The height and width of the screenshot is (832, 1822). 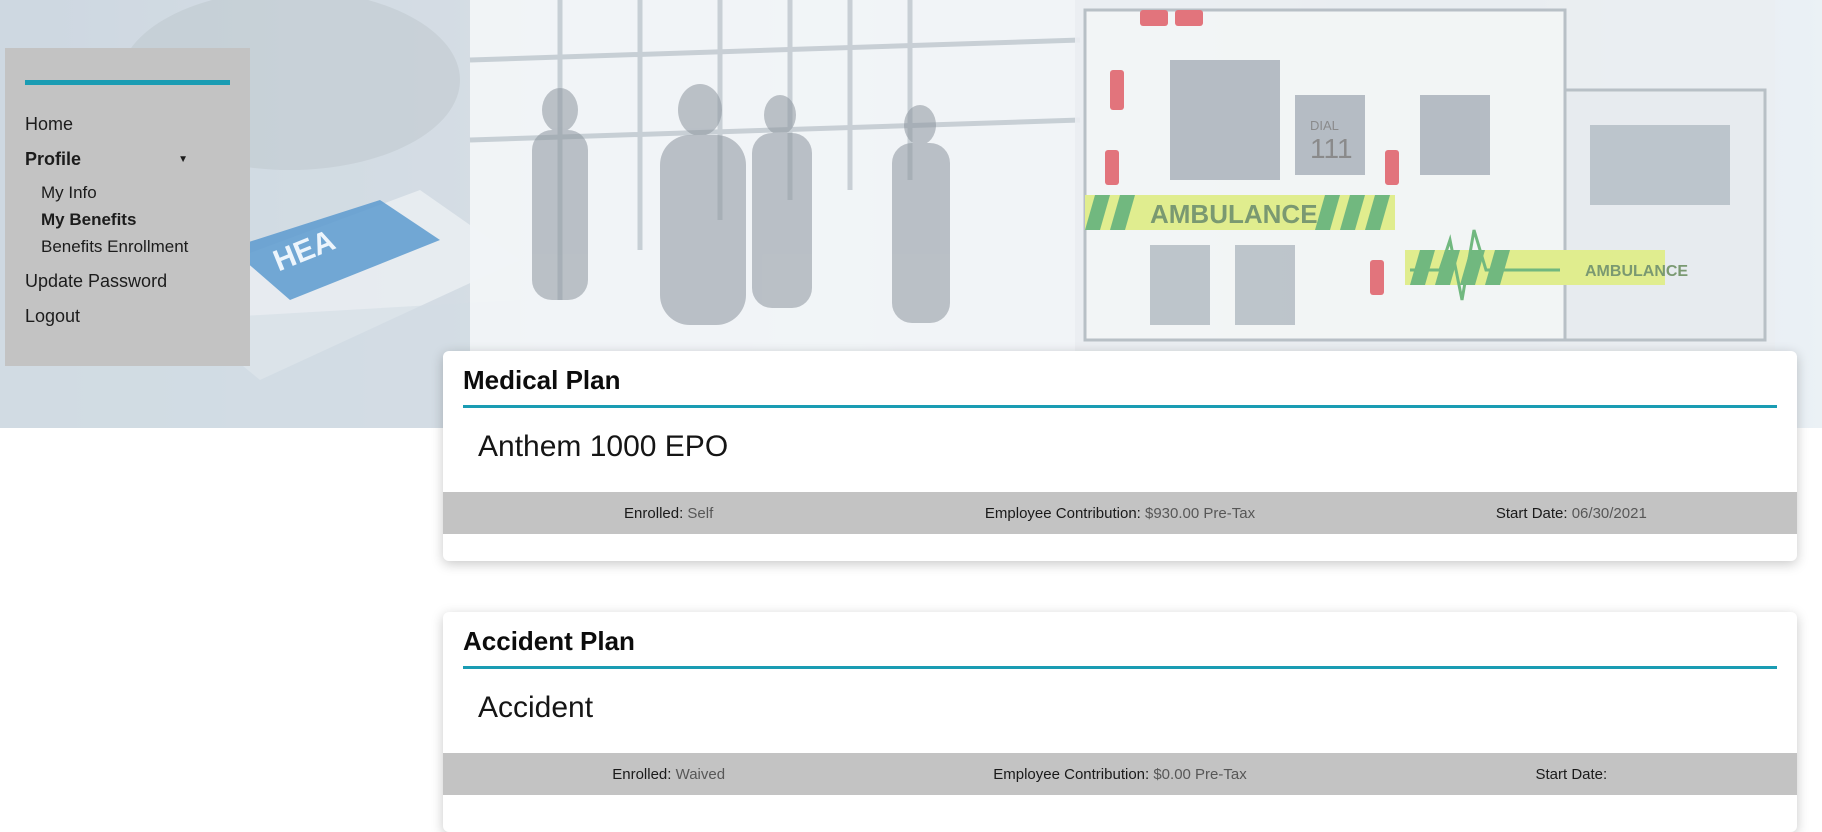 What do you see at coordinates (1200, 774) in the screenshot?
I see `contribution-value: $0.00 Pre-Tax` at bounding box center [1200, 774].